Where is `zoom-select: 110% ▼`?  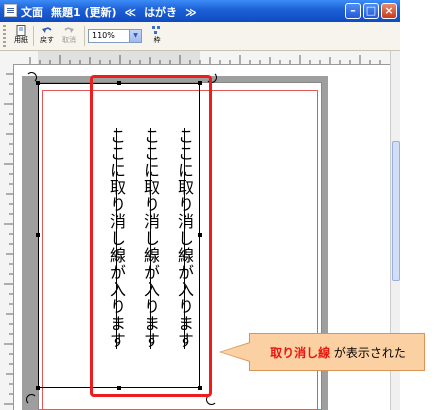 zoom-select: 110% ▼ is located at coordinates (115, 36).